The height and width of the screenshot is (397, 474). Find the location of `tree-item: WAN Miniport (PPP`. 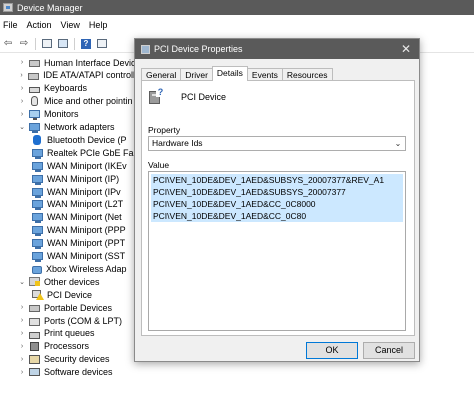

tree-item: WAN Miniport (PPP is located at coordinates (70, 230).